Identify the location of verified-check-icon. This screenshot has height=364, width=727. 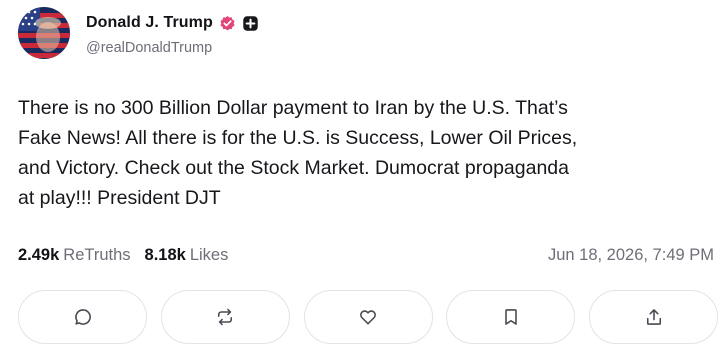
(227, 23).